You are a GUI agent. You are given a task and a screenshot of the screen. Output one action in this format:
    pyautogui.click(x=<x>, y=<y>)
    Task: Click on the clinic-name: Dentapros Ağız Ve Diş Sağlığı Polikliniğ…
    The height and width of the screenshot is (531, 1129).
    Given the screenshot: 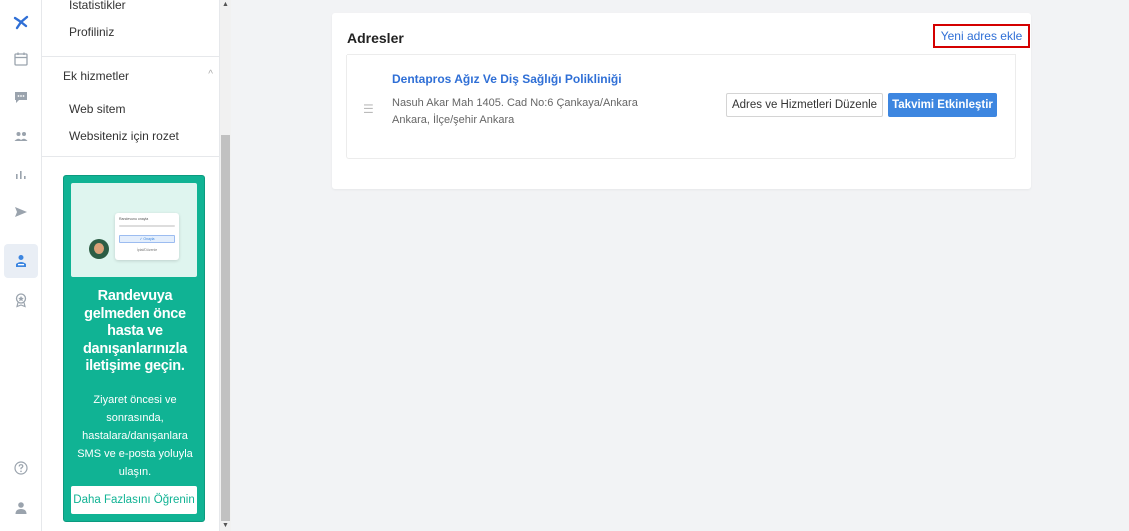 What is the action you would take?
    pyautogui.click(x=507, y=79)
    